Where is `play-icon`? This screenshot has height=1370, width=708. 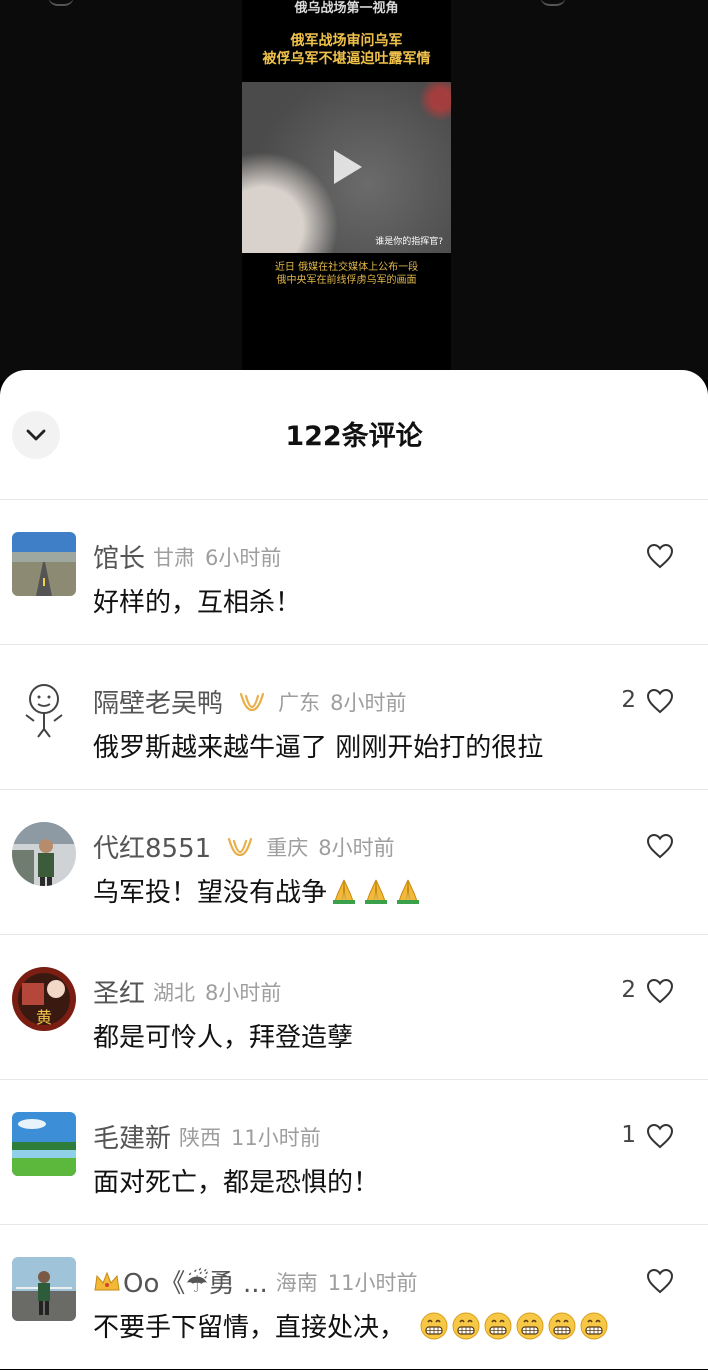 play-icon is located at coordinates (348, 167).